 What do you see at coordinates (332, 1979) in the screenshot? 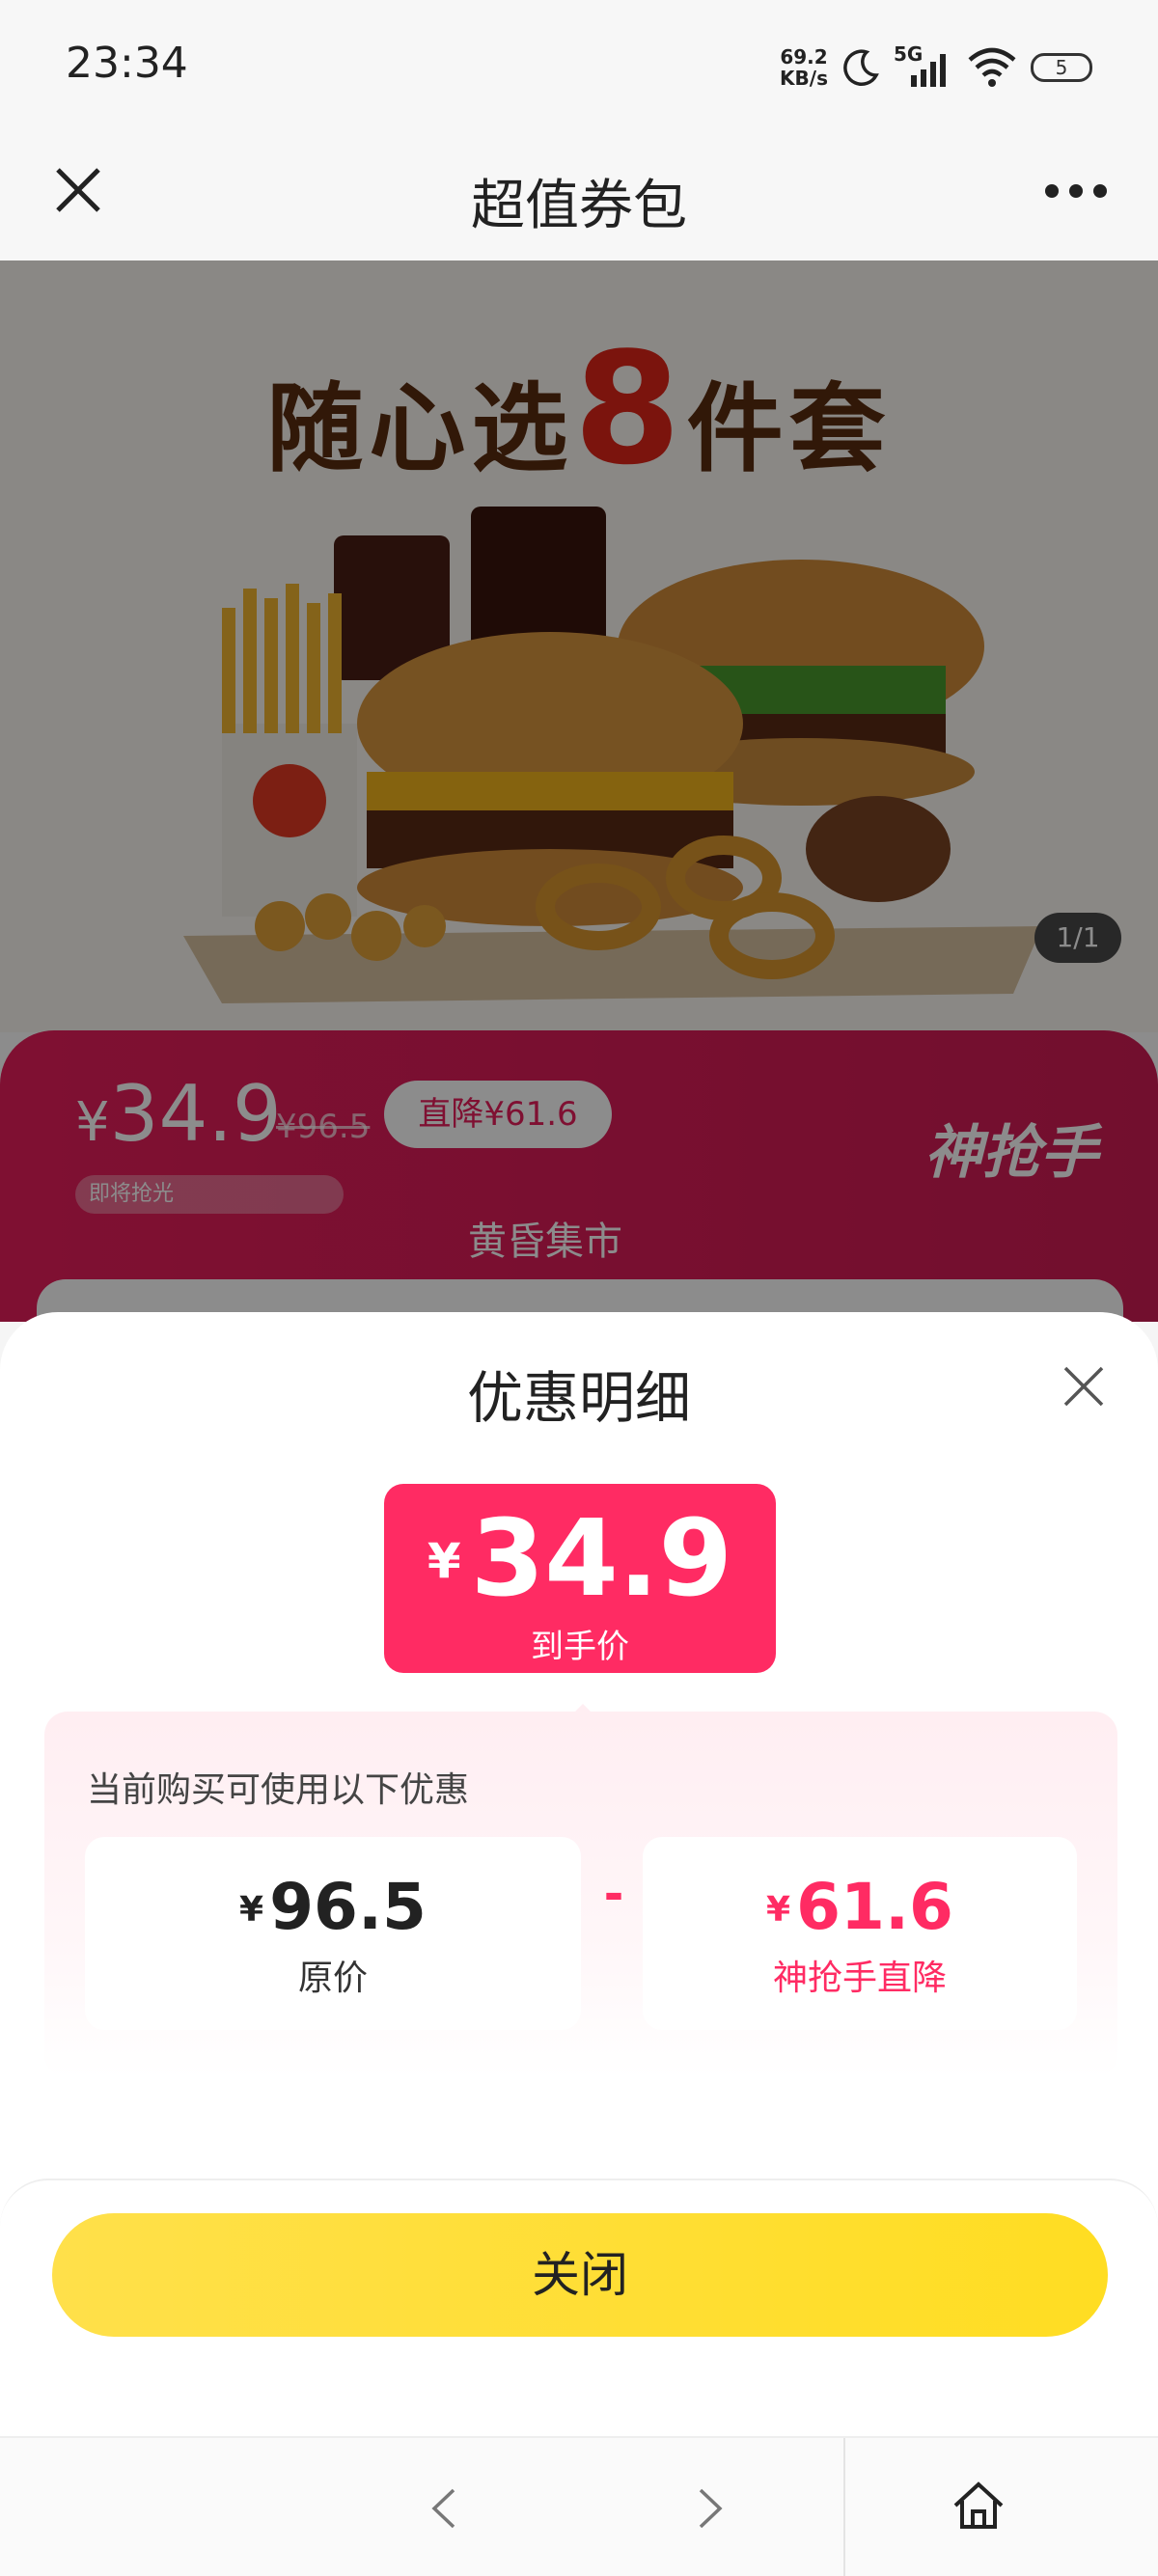
I see `original-price-label: 原价` at bounding box center [332, 1979].